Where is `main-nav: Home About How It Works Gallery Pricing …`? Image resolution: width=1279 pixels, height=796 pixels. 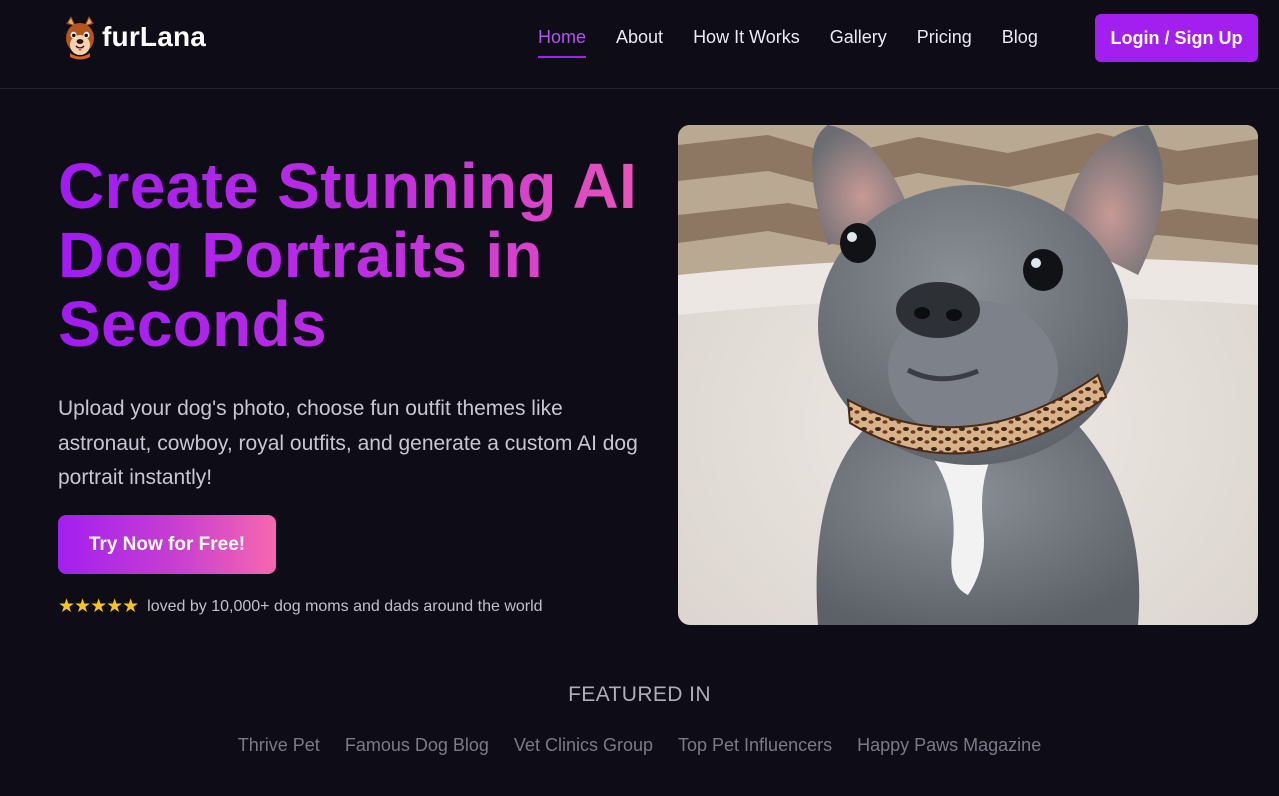
main-nav: Home About How It Works Gallery Pricing … is located at coordinates (803, 42).